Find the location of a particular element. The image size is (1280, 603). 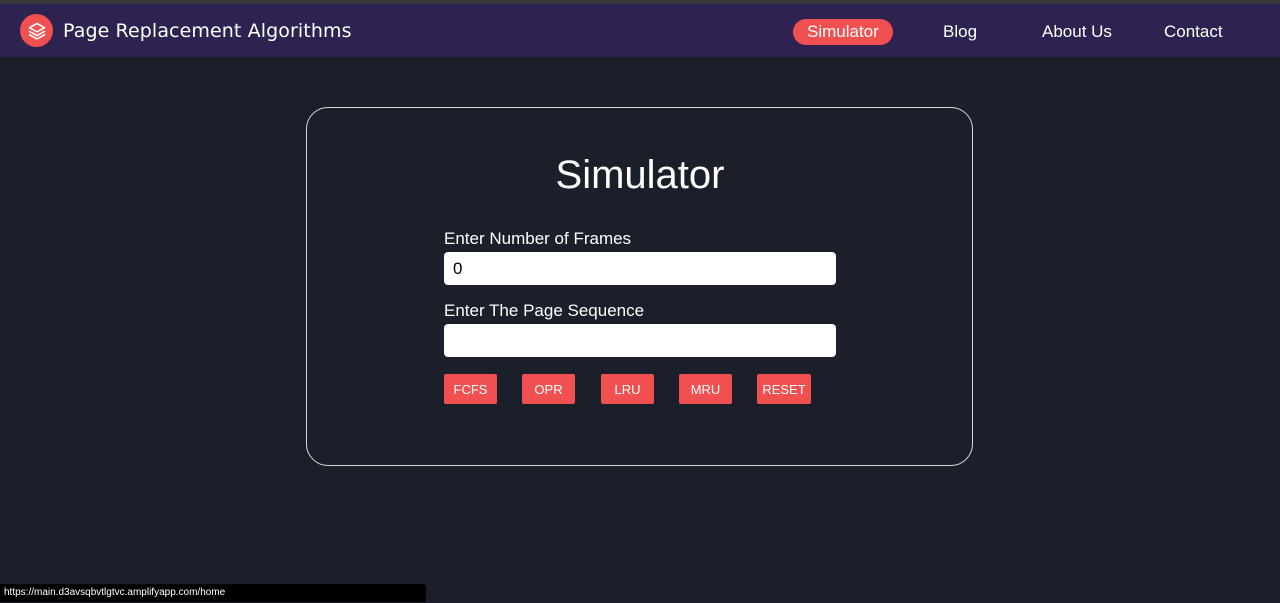

frames-label: Enter Number of Frames is located at coordinates (538, 238).